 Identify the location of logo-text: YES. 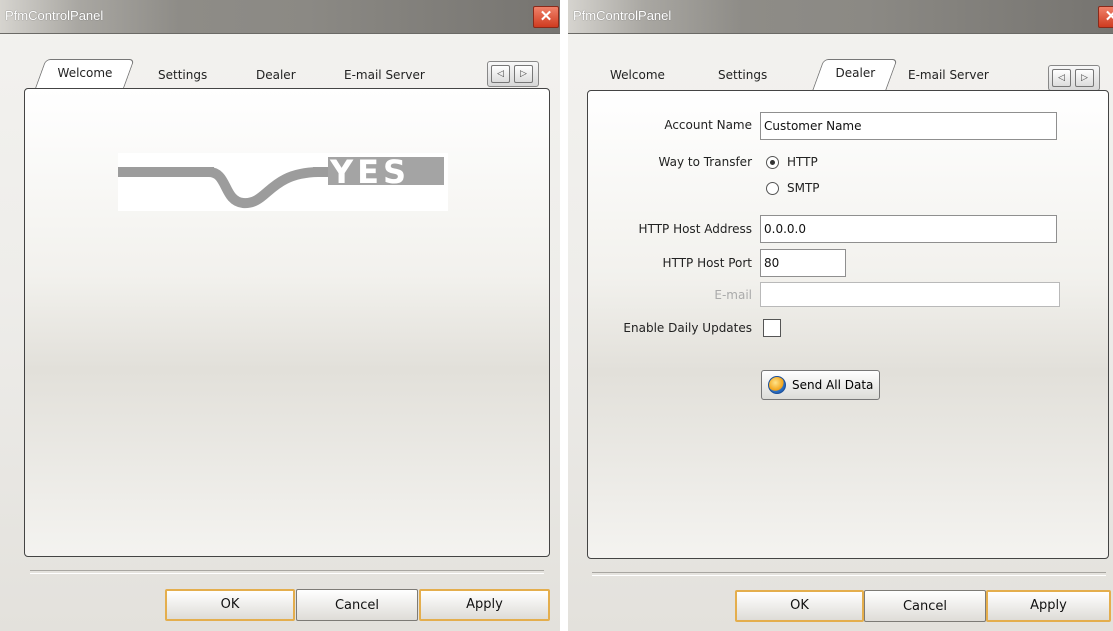
(369, 172).